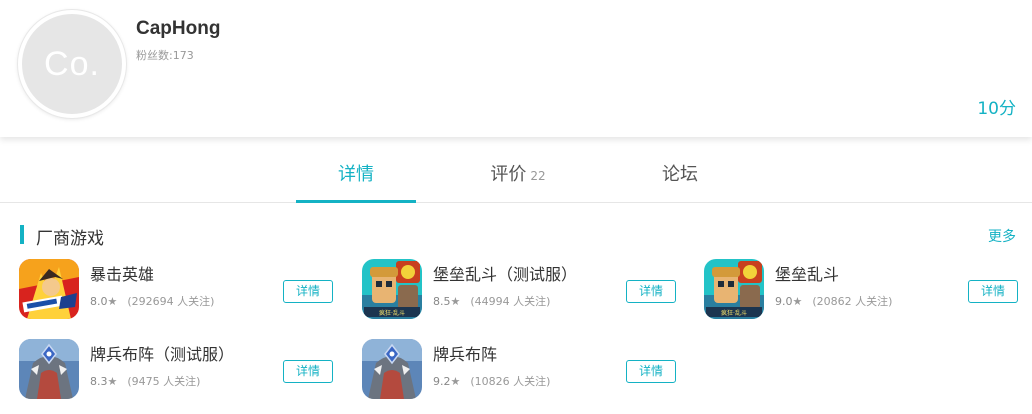  What do you see at coordinates (22, 234) in the screenshot?
I see `section-accent-bar` at bounding box center [22, 234].